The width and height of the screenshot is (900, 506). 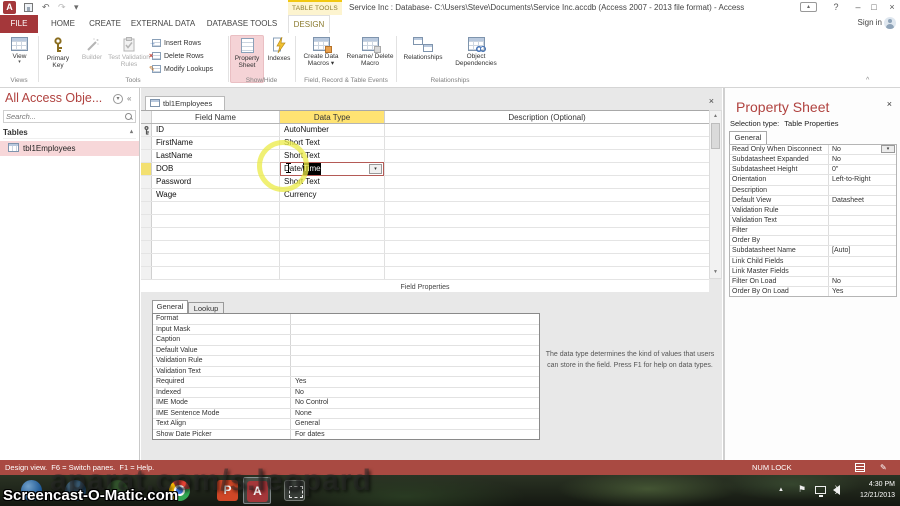 I want to click on property-sheet-tab-general: General, so click(x=748, y=137).